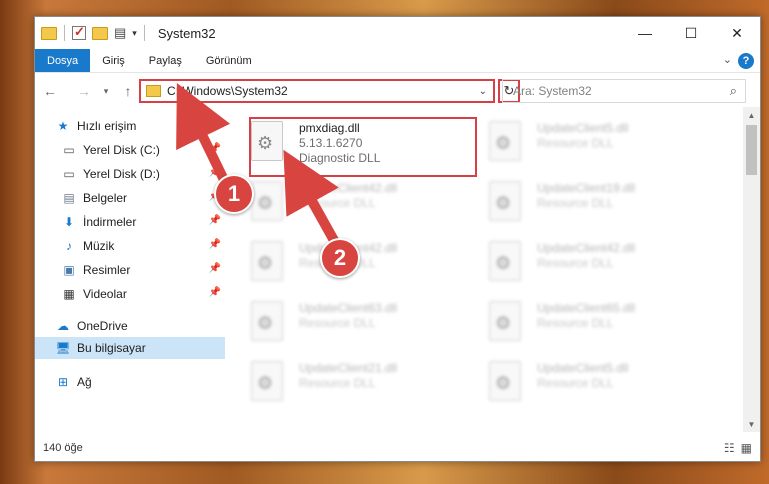 The image size is (769, 484). Describe the element at coordinates (63, 60) in the screenshot. I see `tab-file: Dosya` at that location.